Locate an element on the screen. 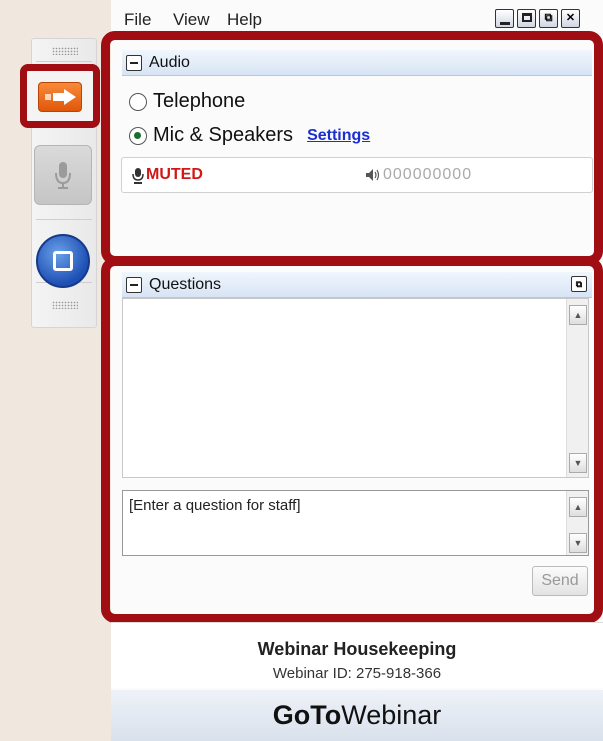  toolbar-bottom-grip is located at coordinates (65, 305).